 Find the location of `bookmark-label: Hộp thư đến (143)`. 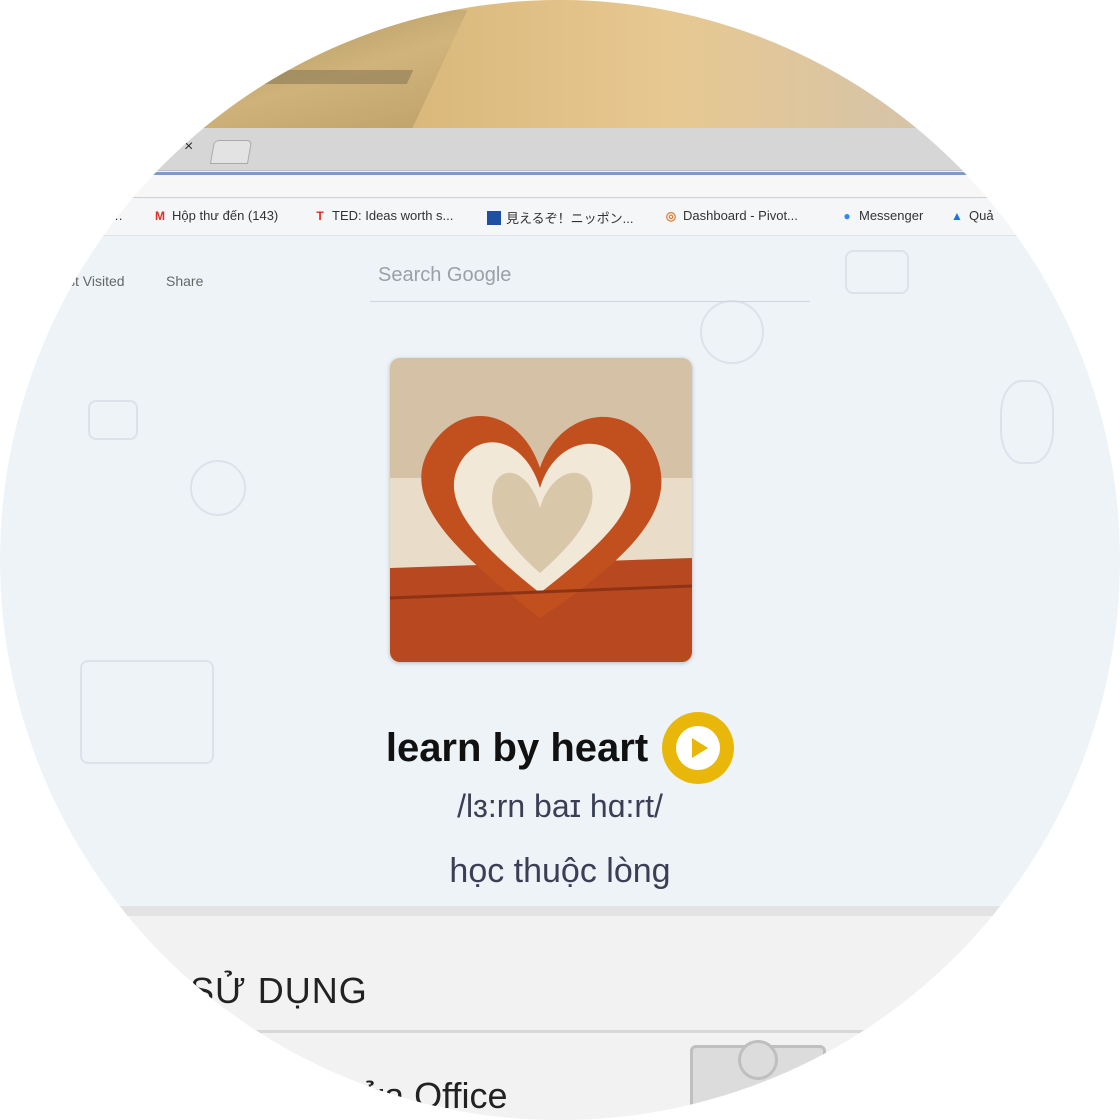

bookmark-label: Hộp thư đến (143) is located at coordinates (225, 215).